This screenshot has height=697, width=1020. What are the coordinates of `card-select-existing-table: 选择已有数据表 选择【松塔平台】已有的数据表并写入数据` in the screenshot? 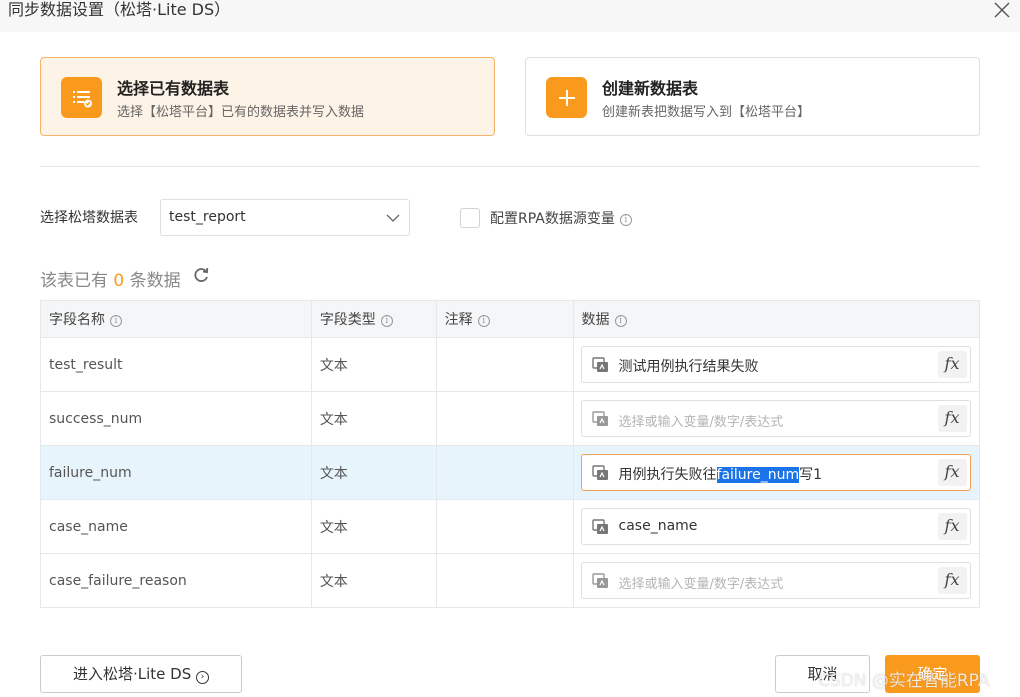 It's located at (267, 96).